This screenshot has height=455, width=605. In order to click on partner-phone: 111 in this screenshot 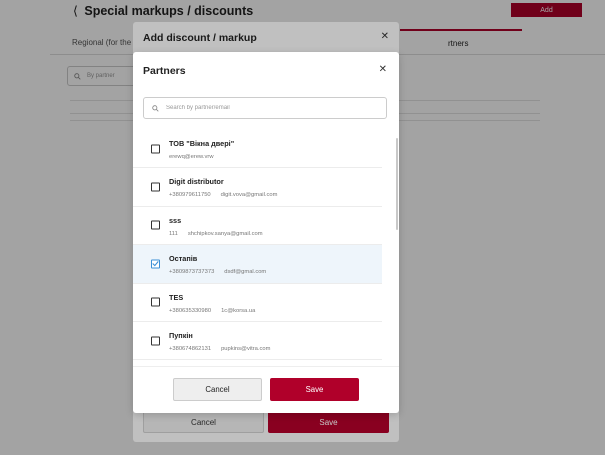, I will do `click(173, 233)`.